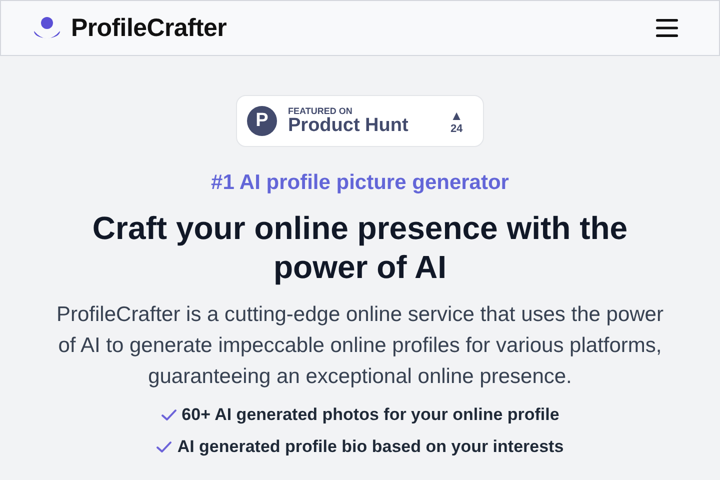  What do you see at coordinates (370, 447) in the screenshot?
I see `feature-text: AI generated profile bio based on your interests` at bounding box center [370, 447].